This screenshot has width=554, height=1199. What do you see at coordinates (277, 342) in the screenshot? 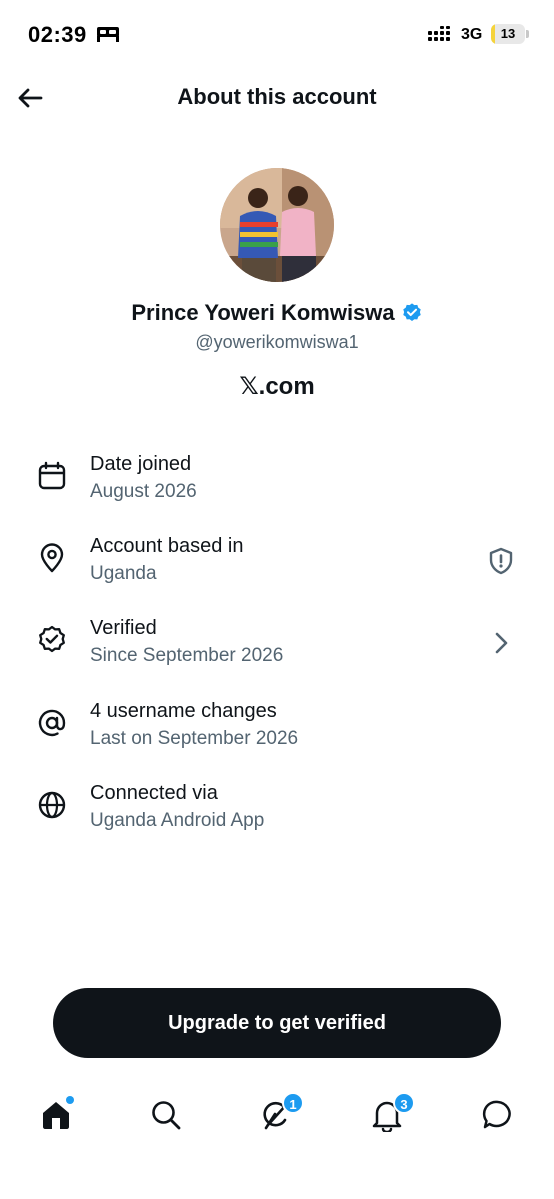
I see `handle: @yowerikomwiswa1` at bounding box center [277, 342].